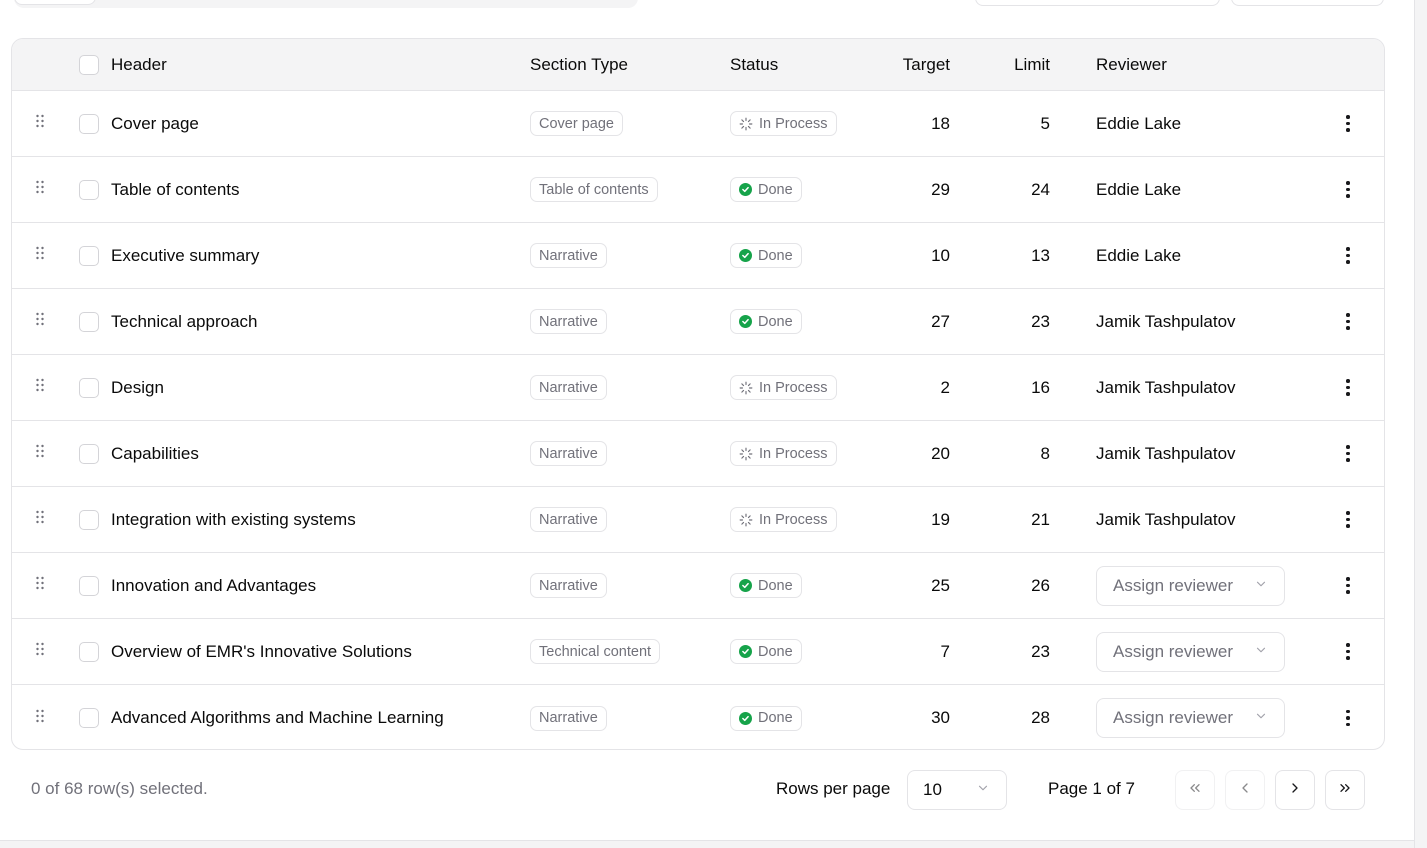 Image resolution: width=1427 pixels, height=848 pixels. What do you see at coordinates (911, 189) in the screenshot?
I see `target-value: 29` at bounding box center [911, 189].